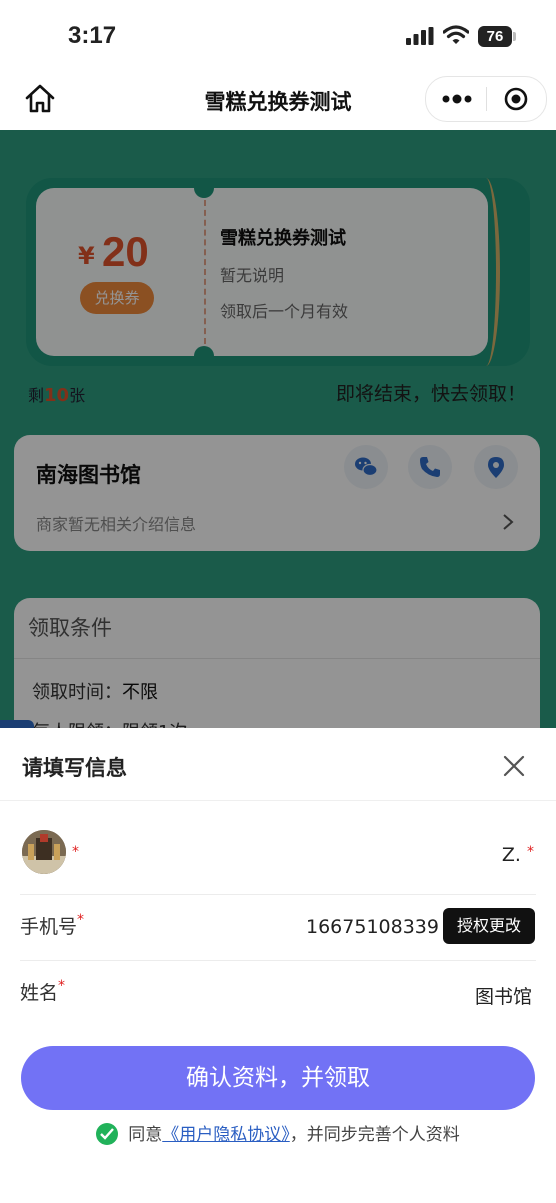 This screenshot has height=1203, width=556. What do you see at coordinates (226, 1135) in the screenshot?
I see `privacy-policy-link: 《用户隐私协议》` at bounding box center [226, 1135].